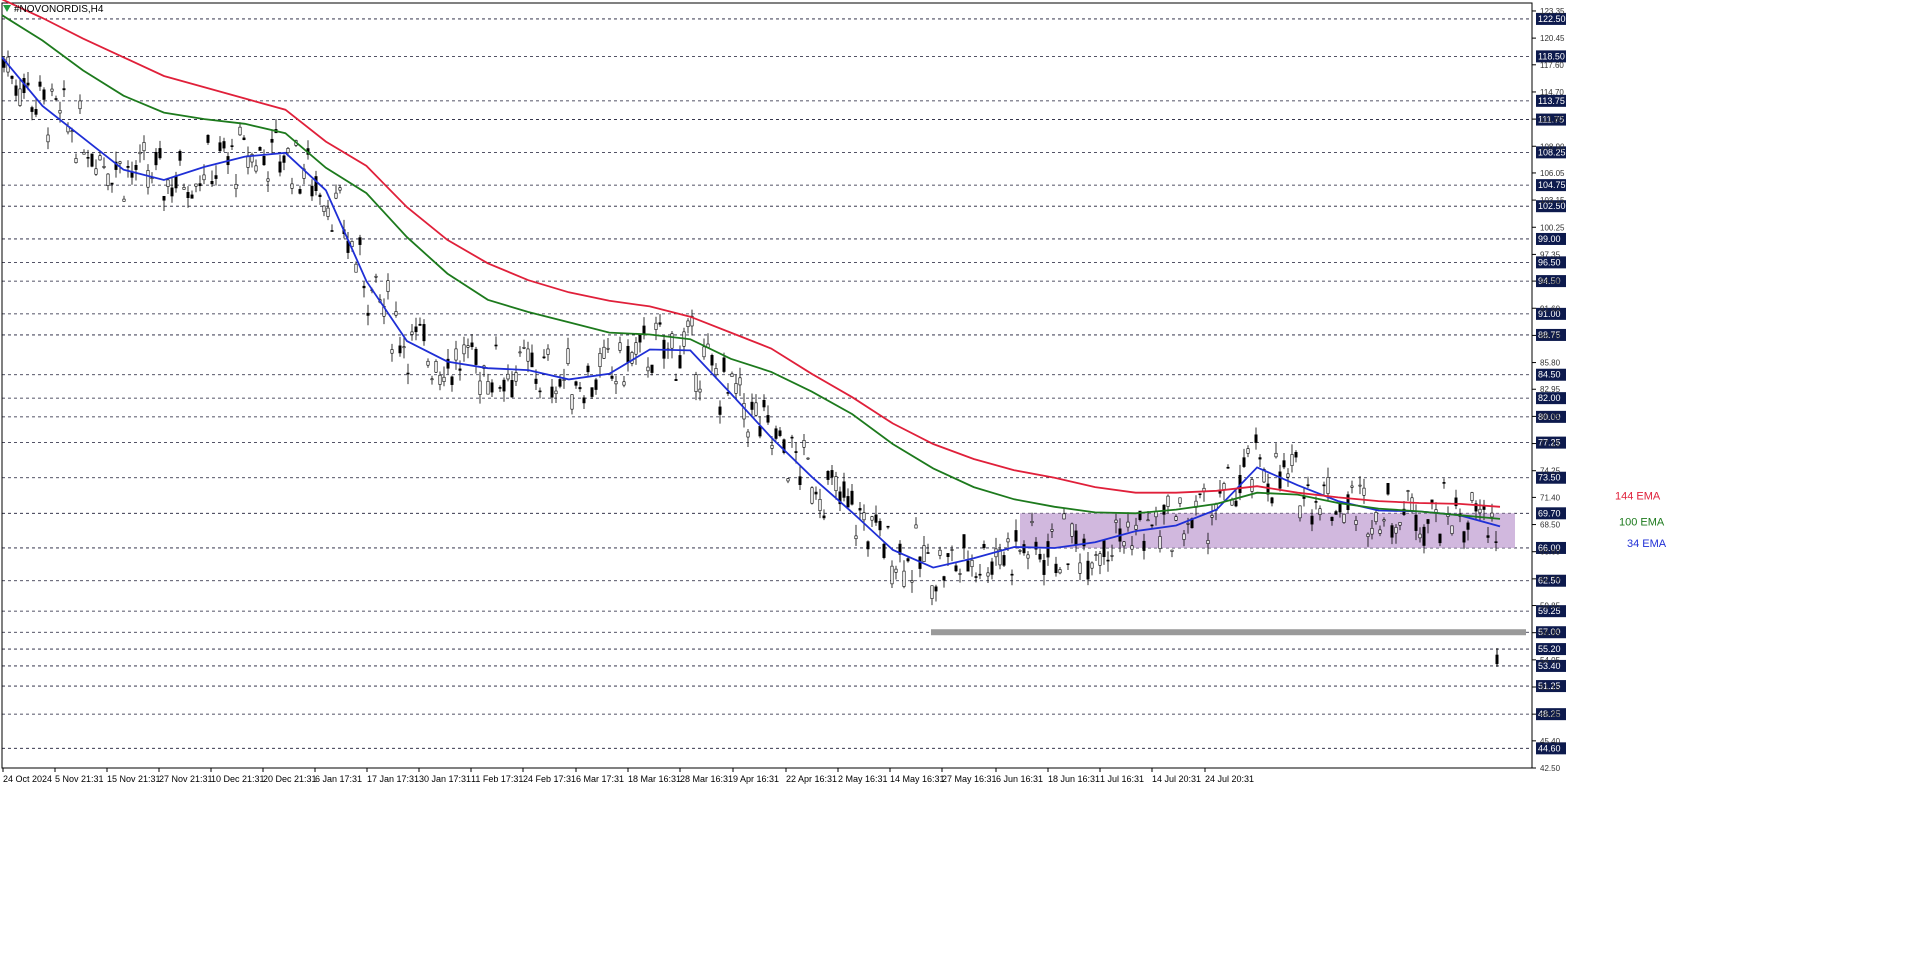 The image size is (1916, 963). What do you see at coordinates (1549, 375) in the screenshot?
I see `level-label: 84.50` at bounding box center [1549, 375].